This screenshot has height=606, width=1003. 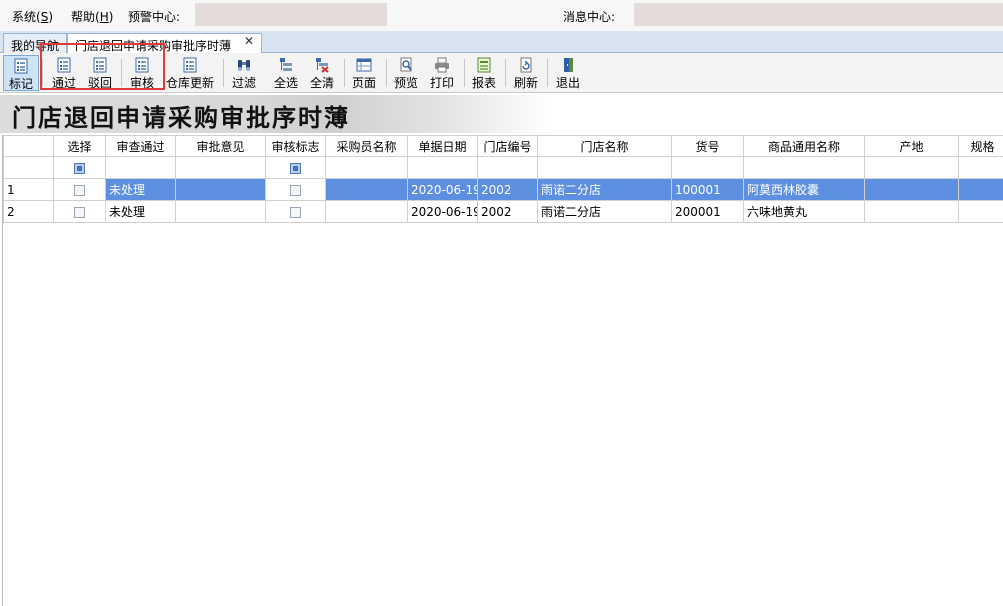 I want to click on column-header-spec: 规格, so click(x=980, y=146).